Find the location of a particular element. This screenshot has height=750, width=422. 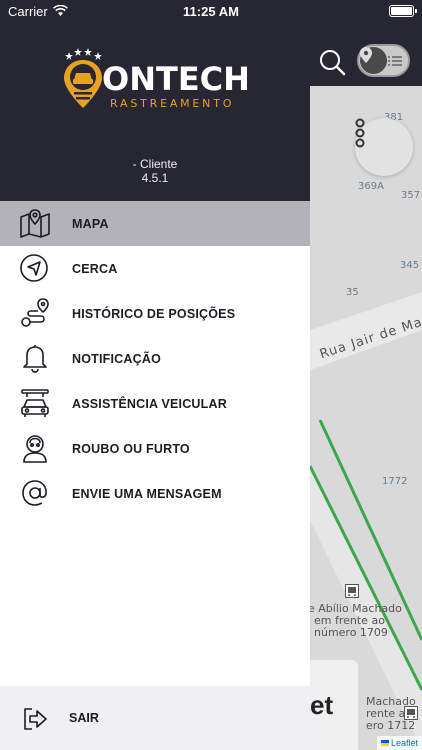

menu-item-mapa: MAPA is located at coordinates (155, 223).